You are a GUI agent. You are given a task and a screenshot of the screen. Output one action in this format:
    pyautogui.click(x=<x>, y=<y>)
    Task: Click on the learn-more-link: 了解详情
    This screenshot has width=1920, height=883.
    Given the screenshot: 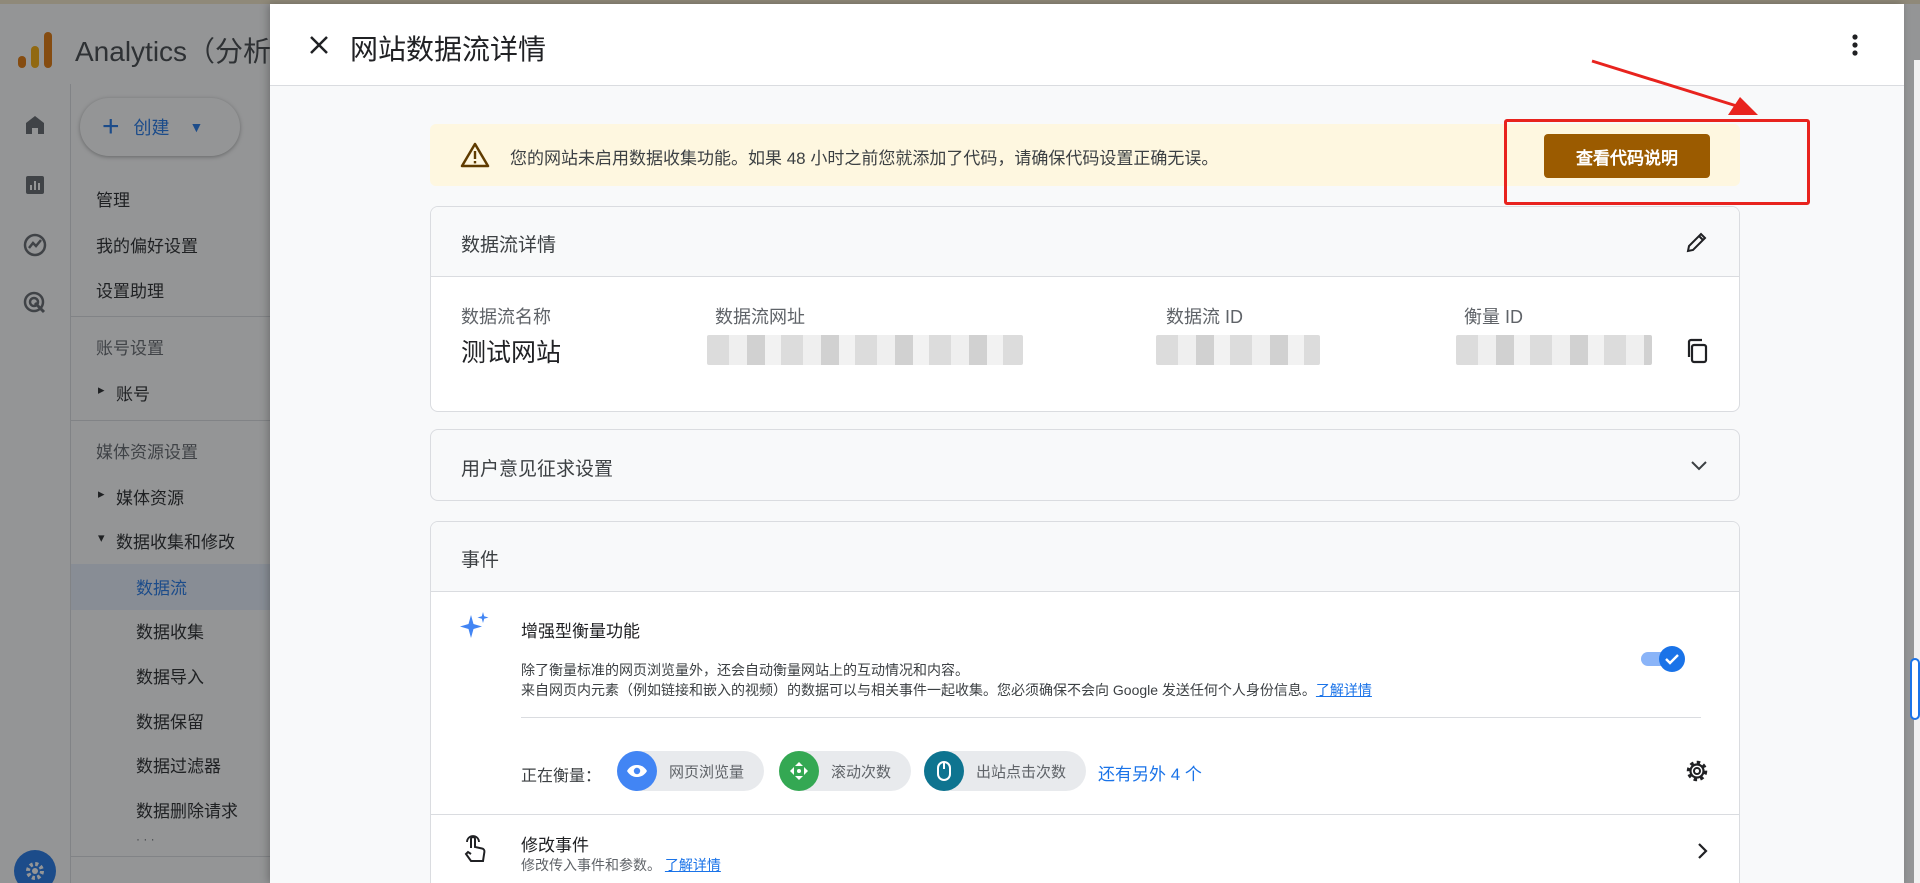 What is the action you would take?
    pyautogui.click(x=1344, y=690)
    